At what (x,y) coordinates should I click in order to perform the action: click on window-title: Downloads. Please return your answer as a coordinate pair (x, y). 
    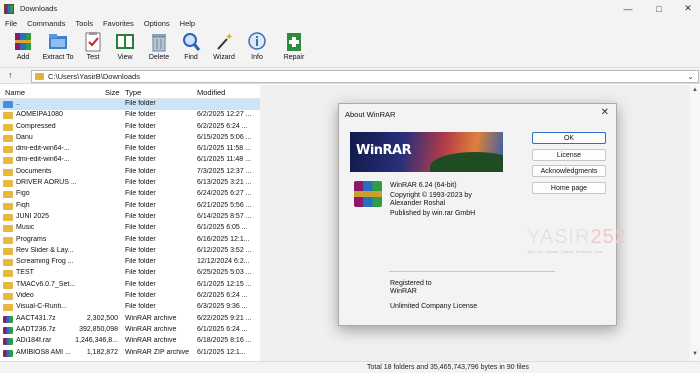
    Looking at the image, I should click on (39, 8).